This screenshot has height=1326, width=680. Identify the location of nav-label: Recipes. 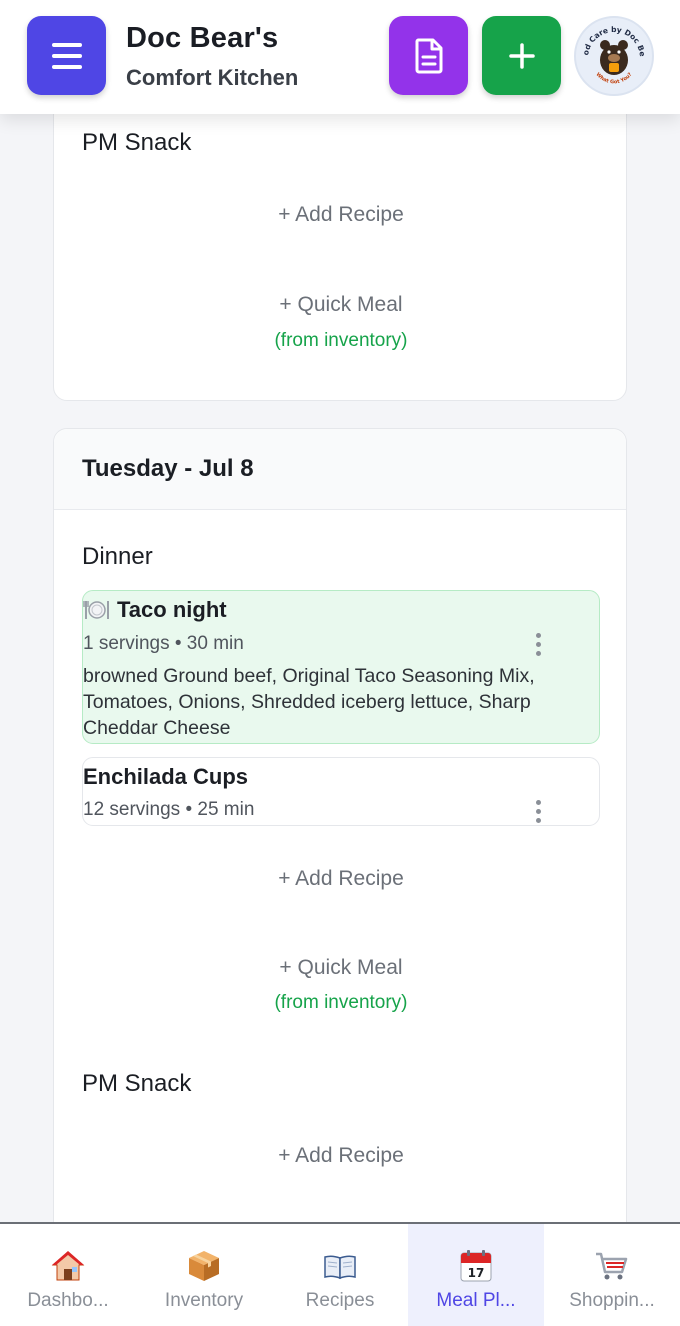
(340, 1300).